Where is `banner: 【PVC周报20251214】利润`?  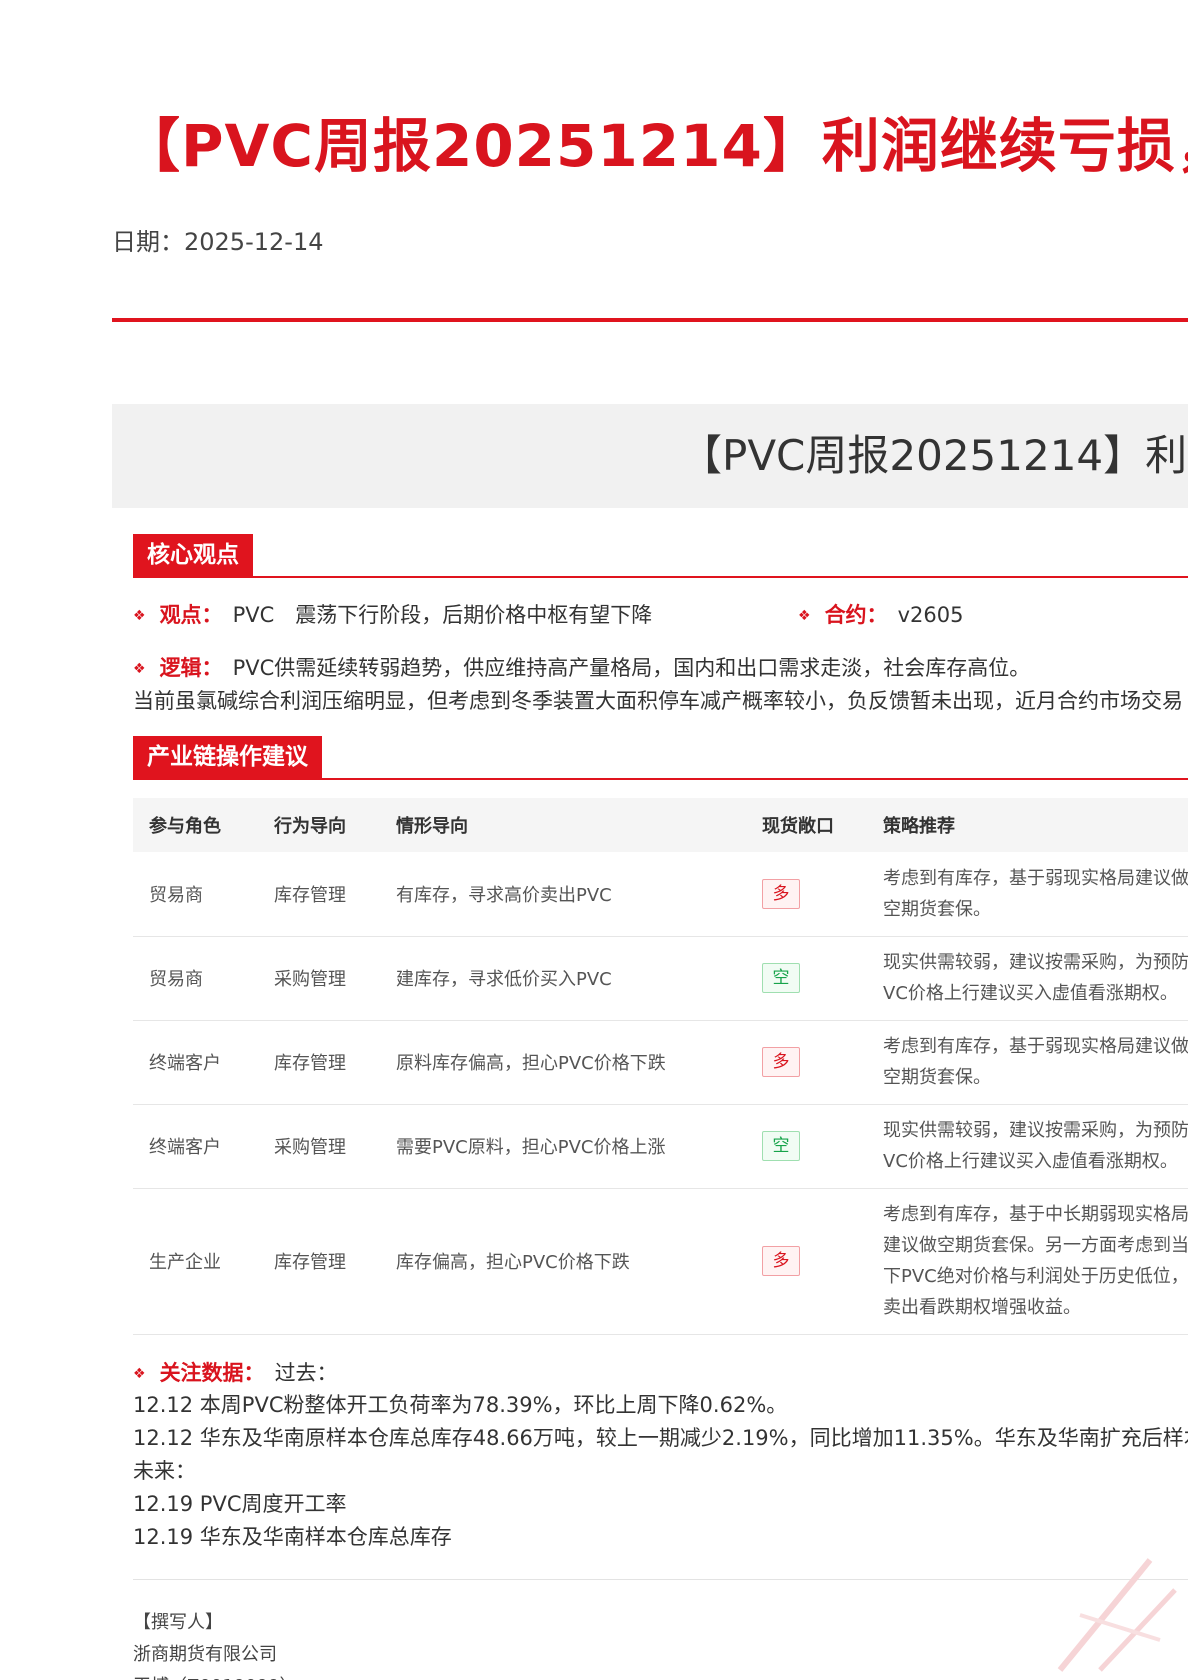 banner: 【PVC周报20251214】利润 is located at coordinates (650, 456).